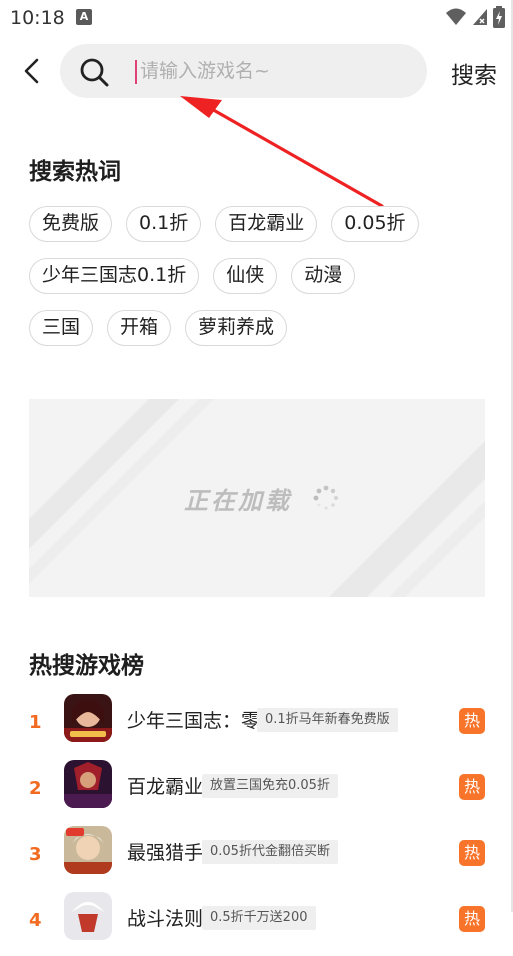 The image size is (513, 956). What do you see at coordinates (32, 71) in the screenshot?
I see `back-arrow-icon` at bounding box center [32, 71].